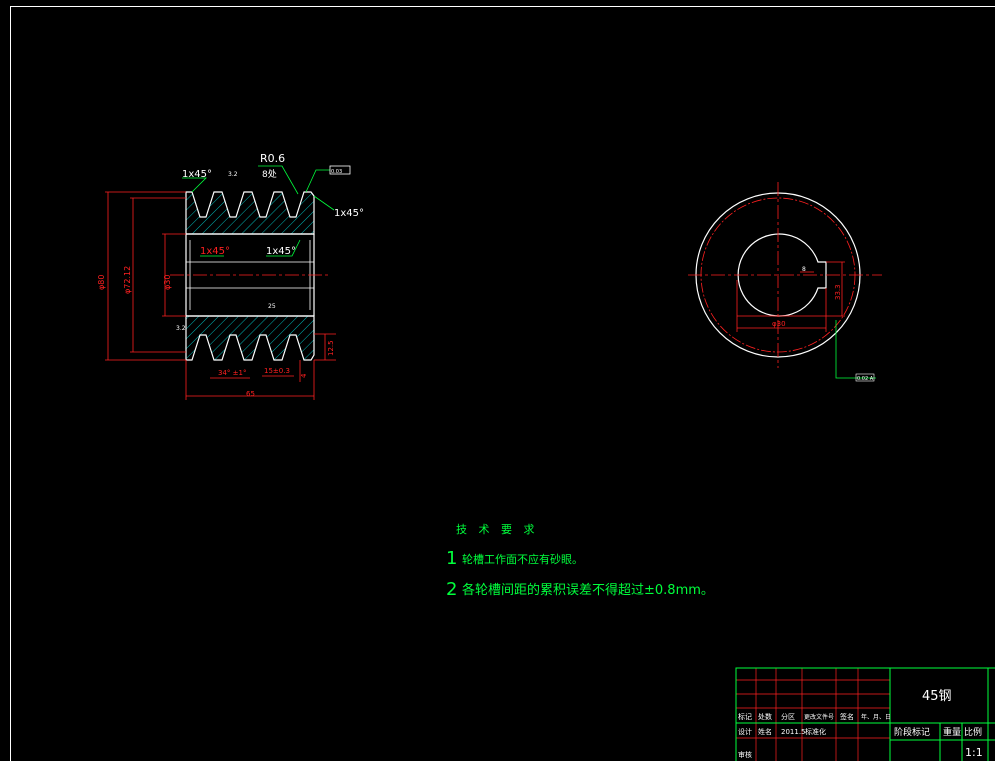 The width and height of the screenshot is (995, 761). What do you see at coordinates (181, 328) in the screenshot?
I see `surface-mark-bottom: 3.2` at bounding box center [181, 328].